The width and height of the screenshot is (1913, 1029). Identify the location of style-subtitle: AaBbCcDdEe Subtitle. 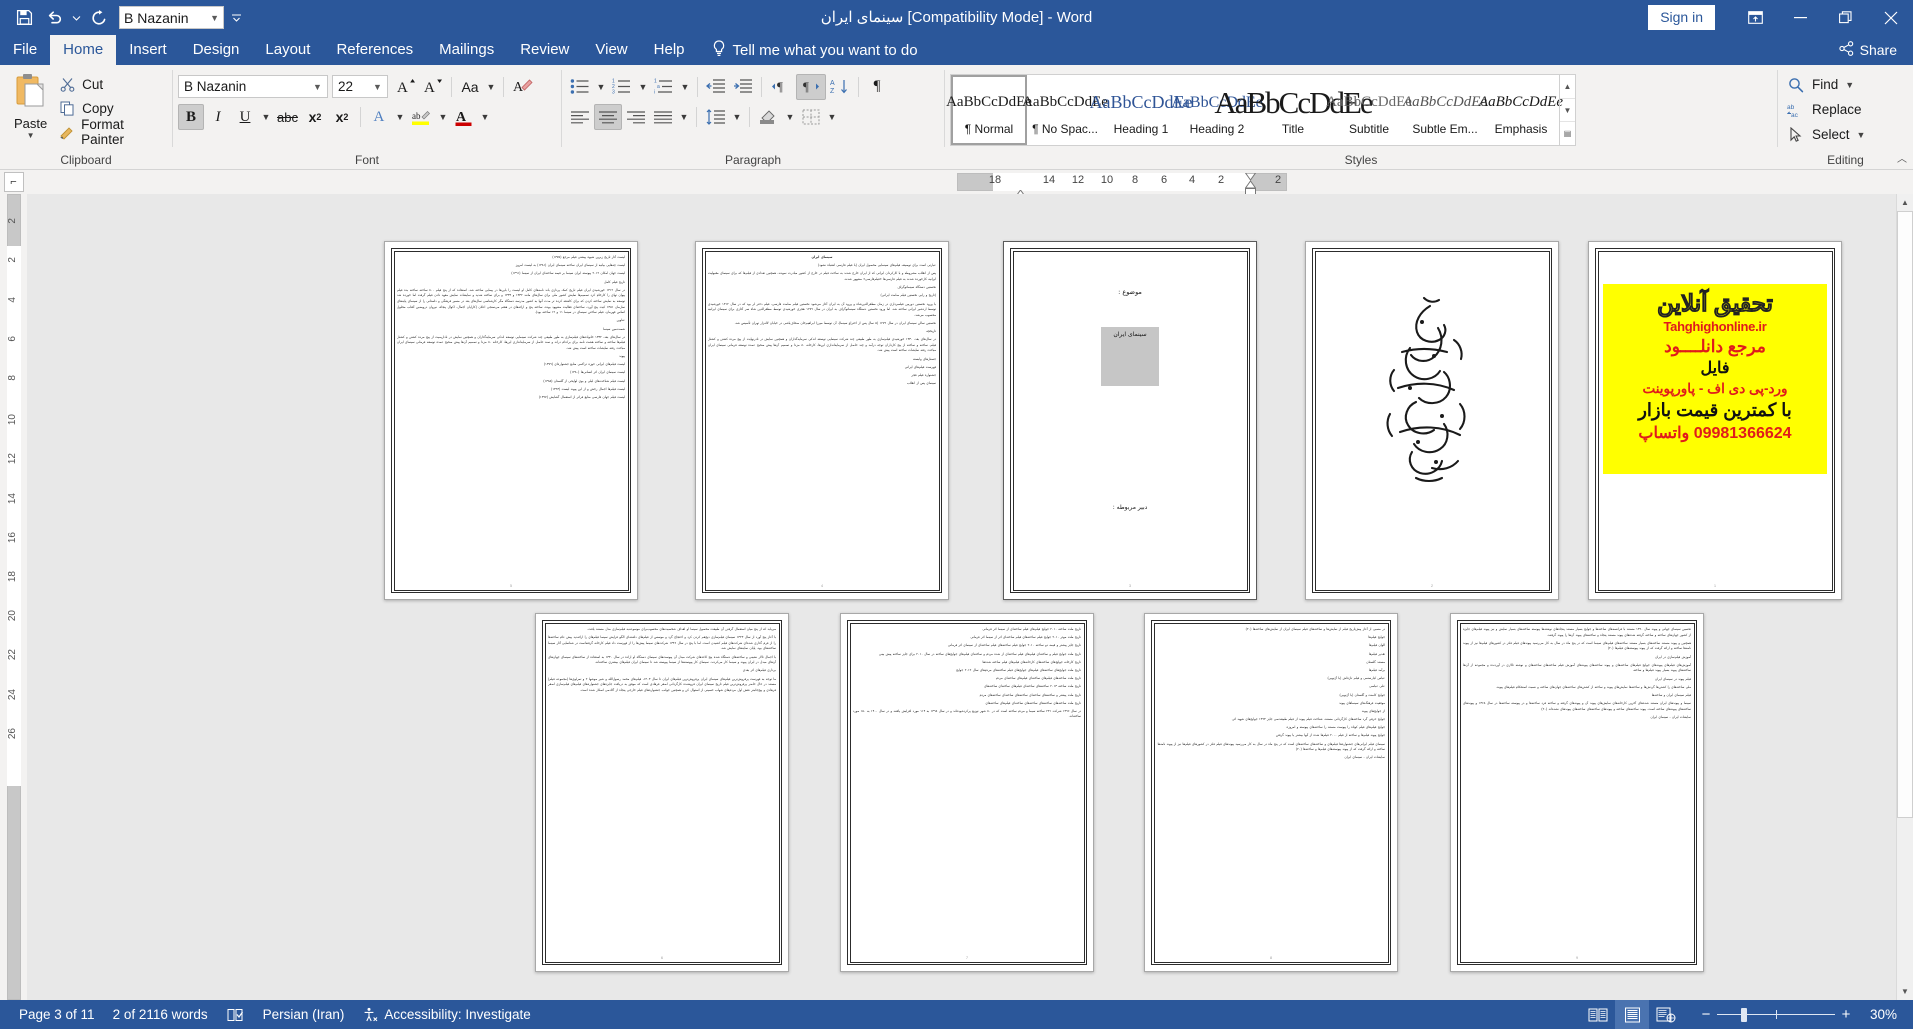
(1369, 110).